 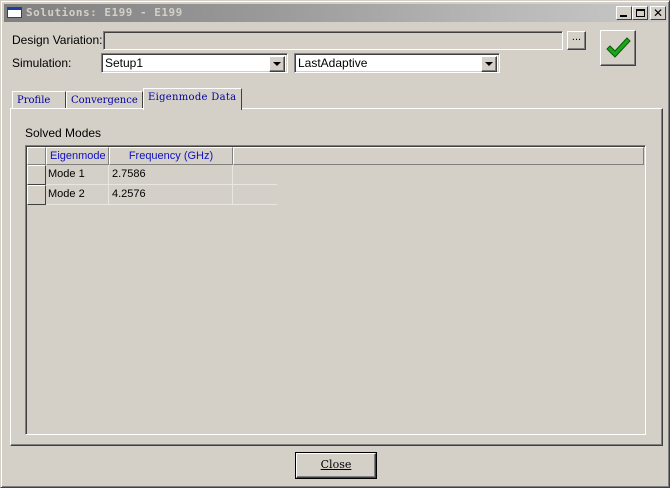 I want to click on close-button-label: Close, so click(x=336, y=464).